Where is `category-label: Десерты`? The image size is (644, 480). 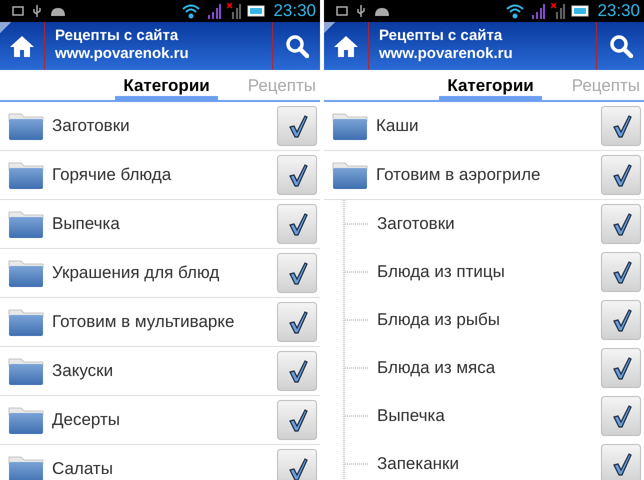
category-label: Десерты is located at coordinates (160, 420).